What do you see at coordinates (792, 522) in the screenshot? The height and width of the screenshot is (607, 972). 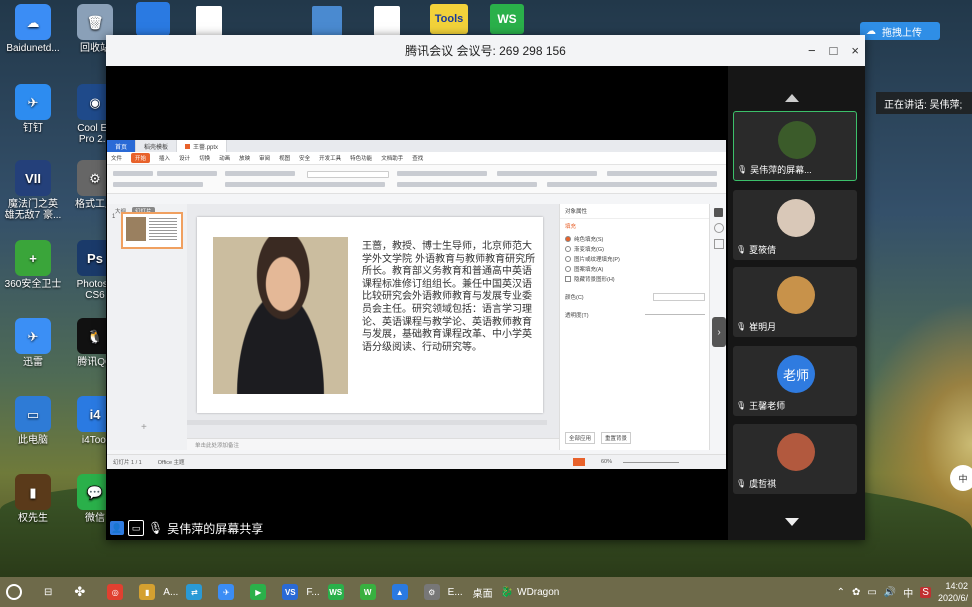 I see `scroll-down-arrow-icon` at bounding box center [792, 522].